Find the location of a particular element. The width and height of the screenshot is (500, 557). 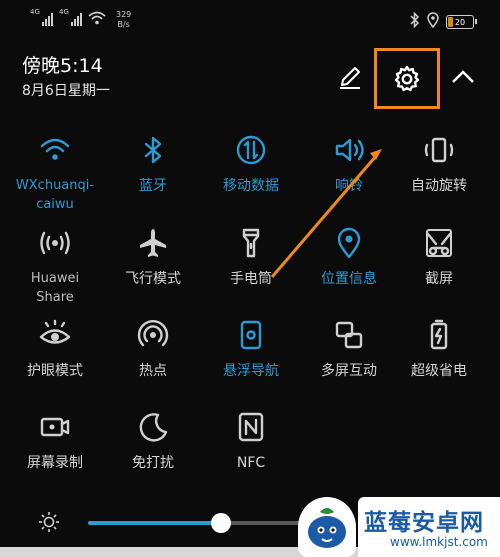

airplane-icon is located at coordinates (153, 243).